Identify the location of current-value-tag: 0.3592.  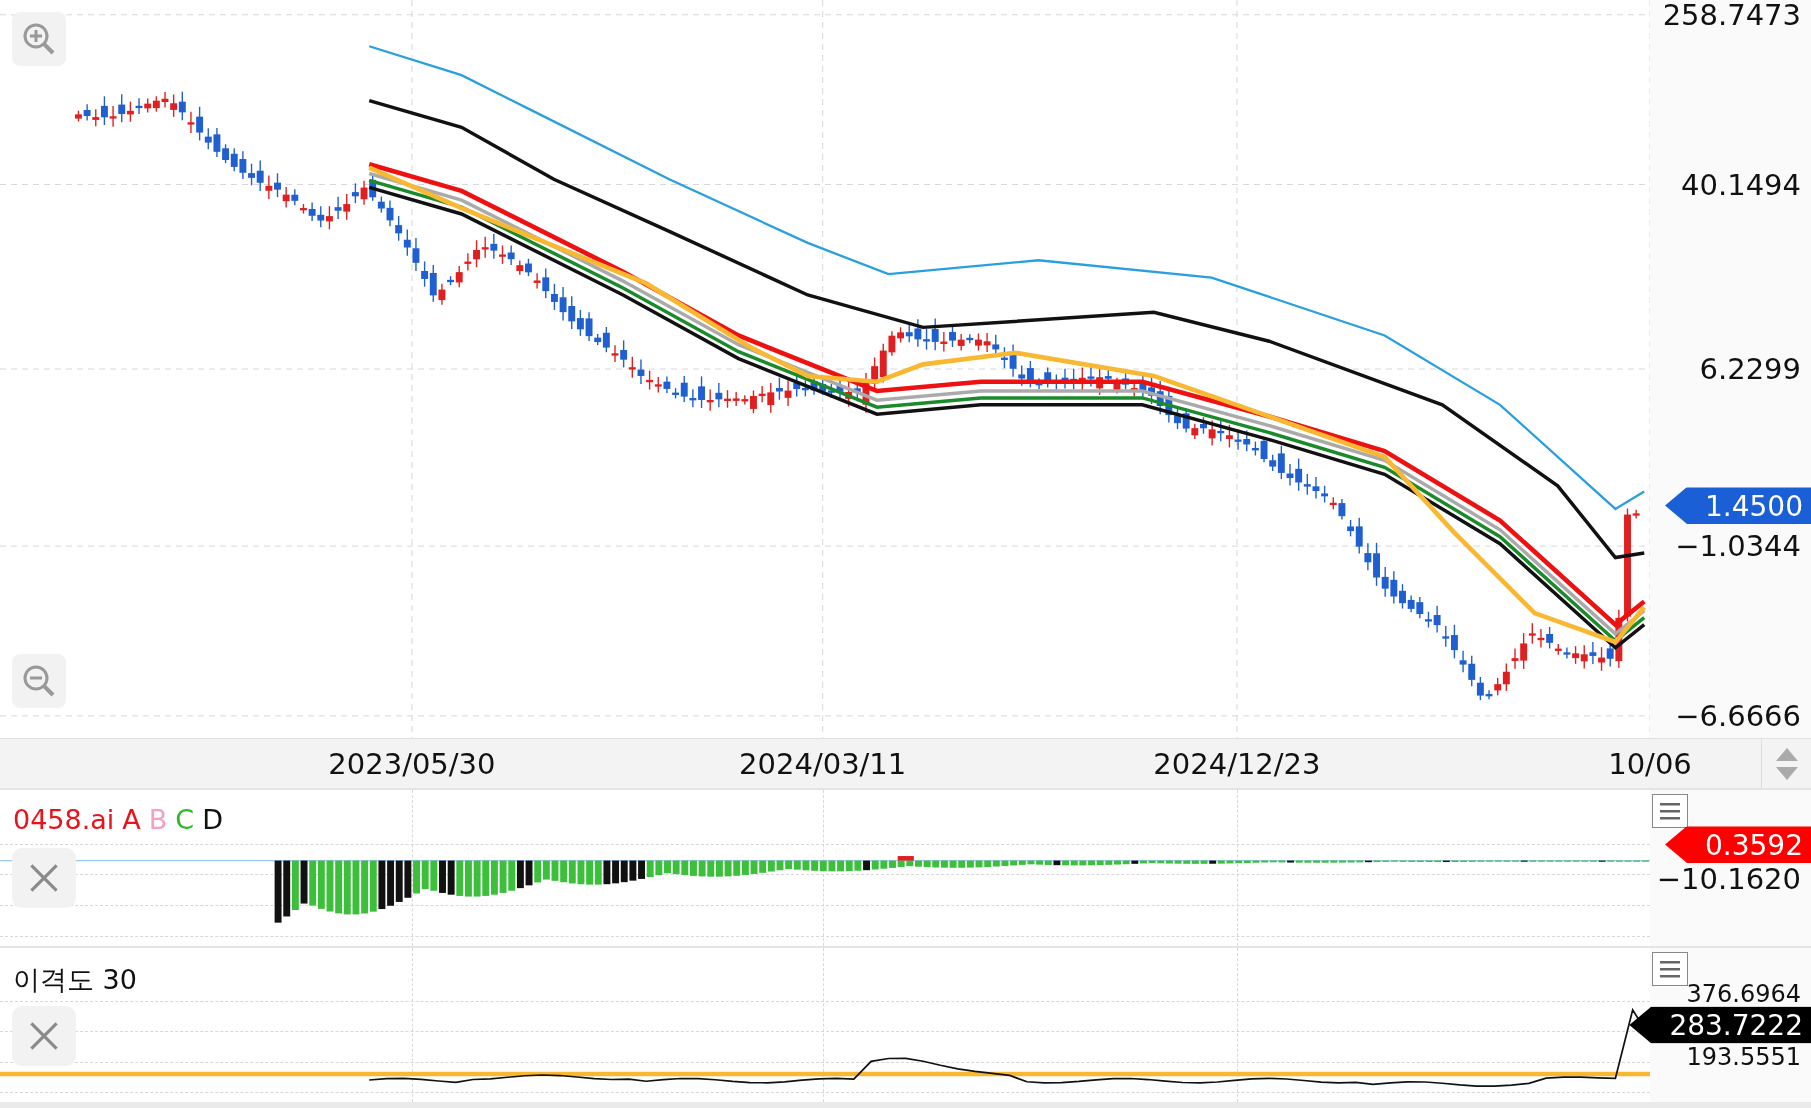
(1738, 845).